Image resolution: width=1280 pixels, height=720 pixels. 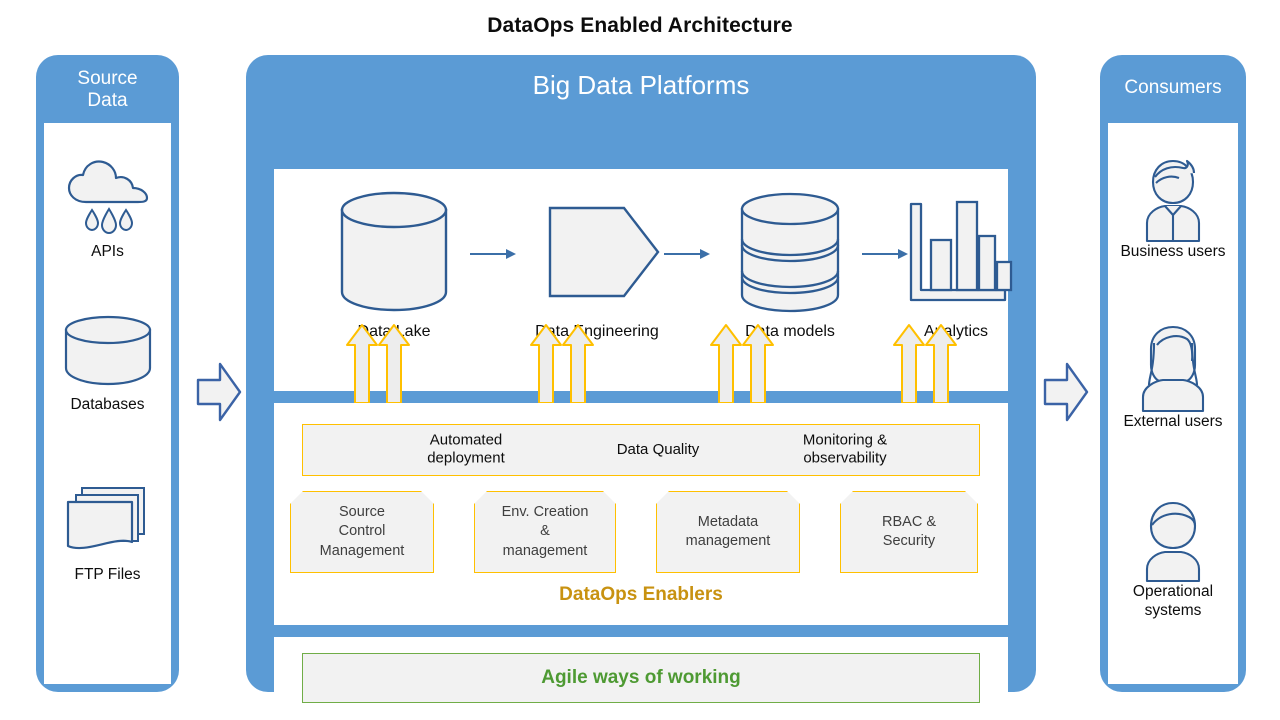 I want to click on cylinder-icon, so click(x=394, y=252).